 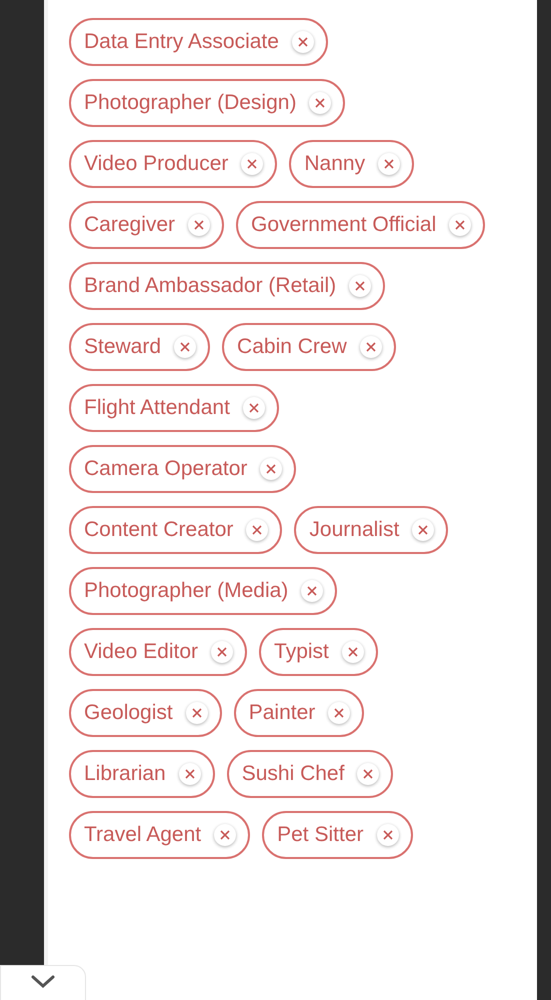 What do you see at coordinates (343, 225) in the screenshot?
I see `tag-label: Government Official` at bounding box center [343, 225].